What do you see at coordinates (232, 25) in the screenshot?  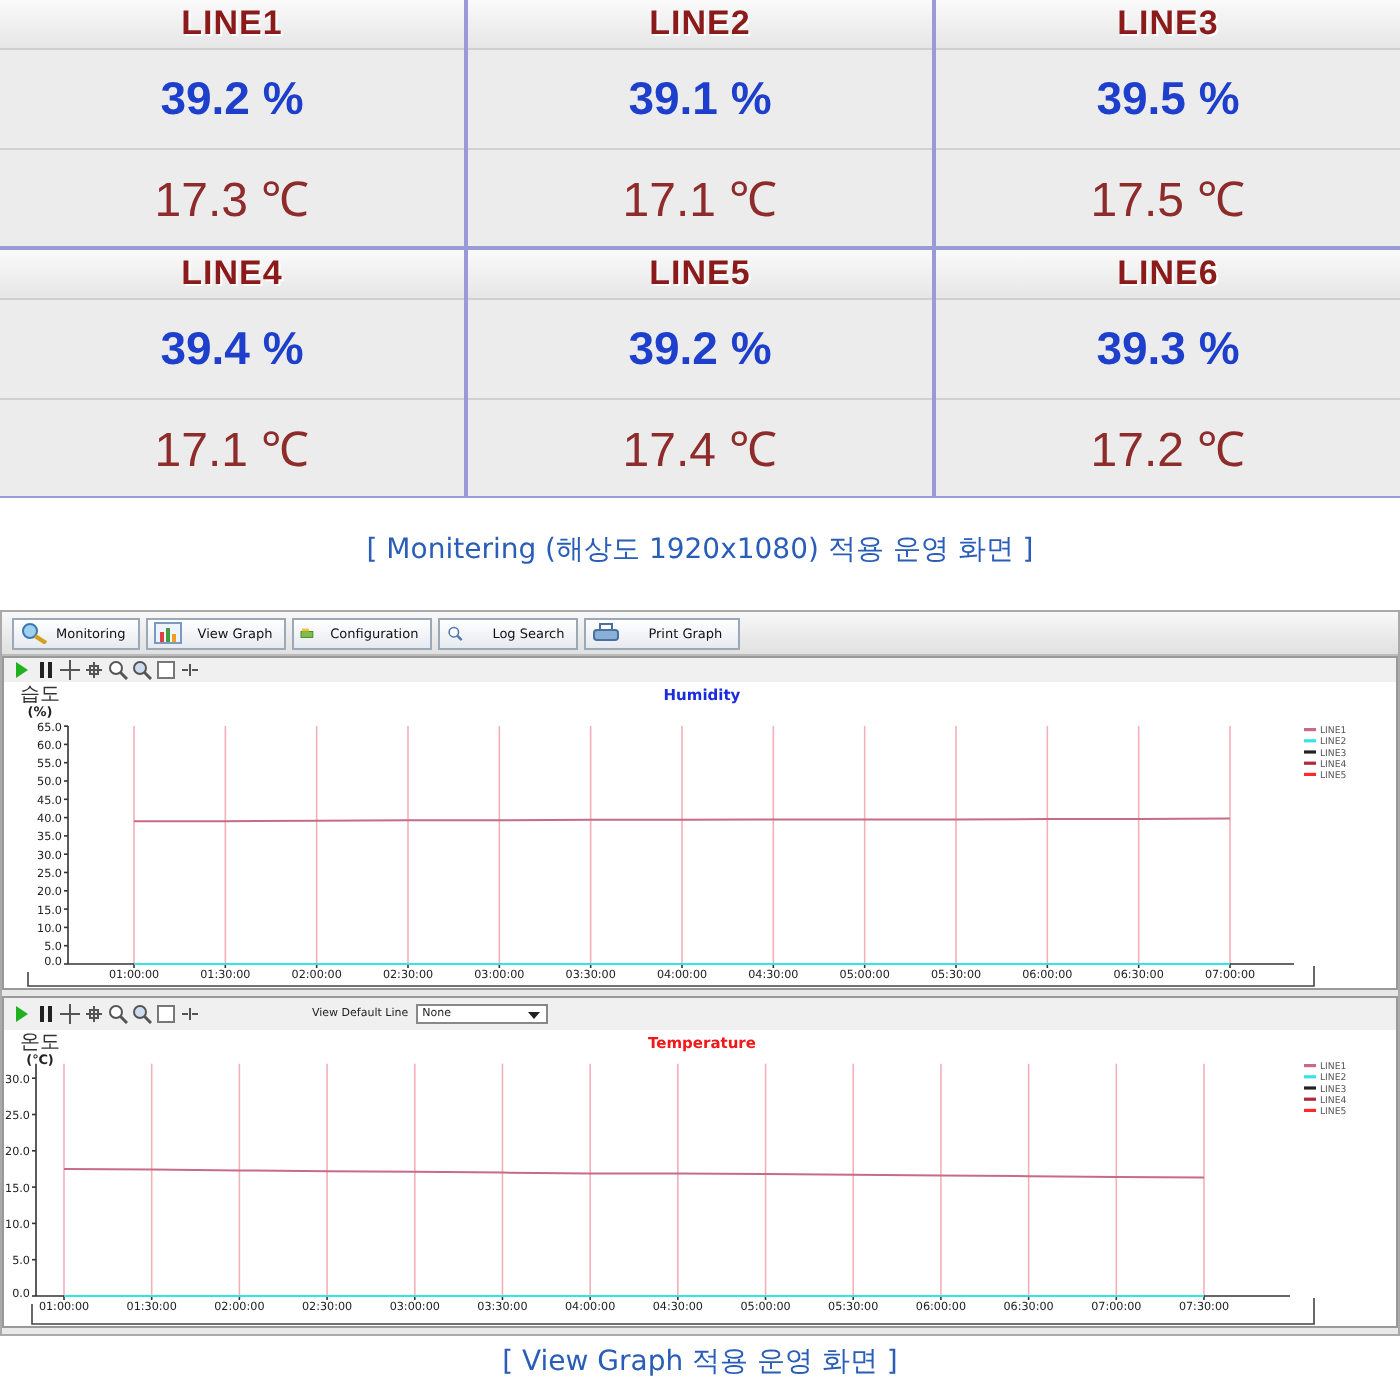 I see `line-name: LINE1` at bounding box center [232, 25].